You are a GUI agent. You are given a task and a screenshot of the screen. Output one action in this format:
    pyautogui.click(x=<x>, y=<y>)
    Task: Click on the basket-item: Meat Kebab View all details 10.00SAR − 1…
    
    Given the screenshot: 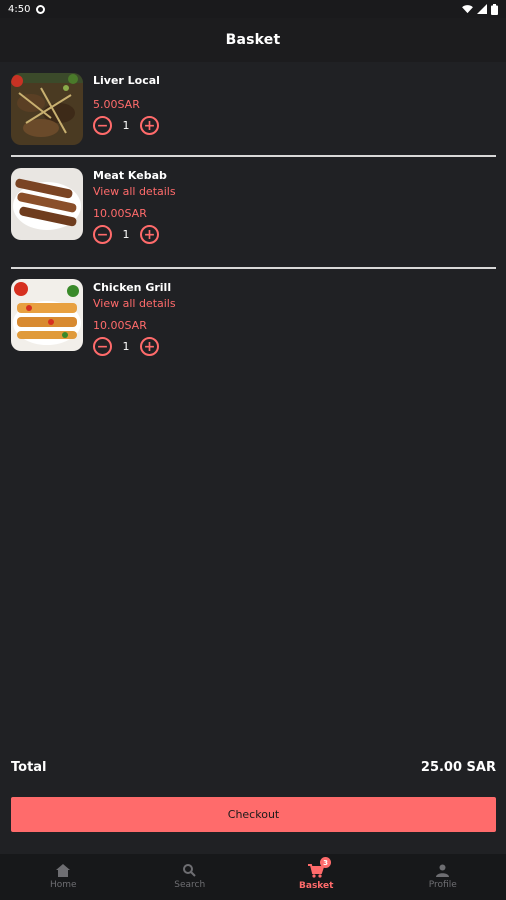 What is the action you would take?
    pyautogui.click(x=253, y=212)
    